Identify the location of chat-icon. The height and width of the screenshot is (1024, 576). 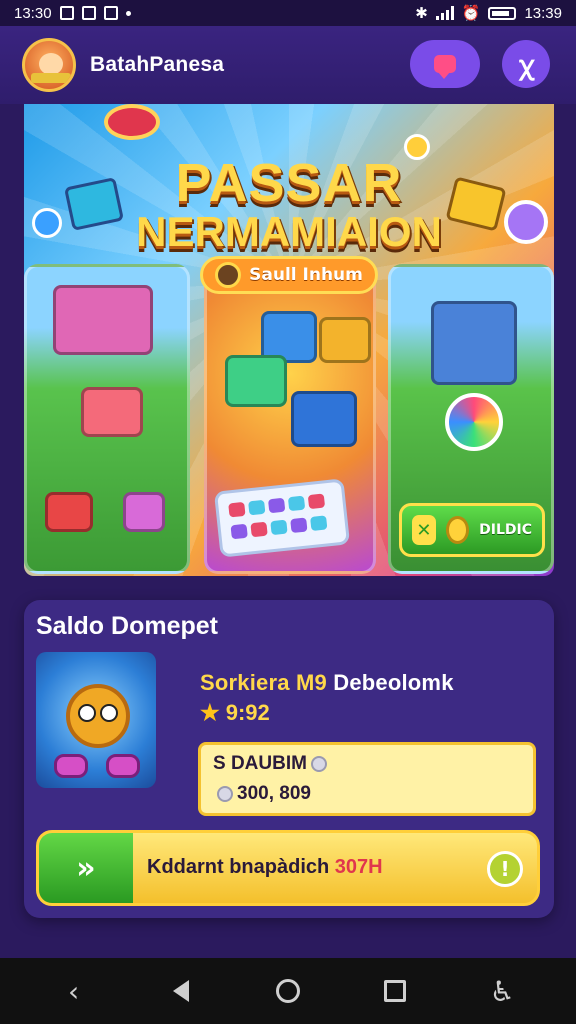
(445, 67).